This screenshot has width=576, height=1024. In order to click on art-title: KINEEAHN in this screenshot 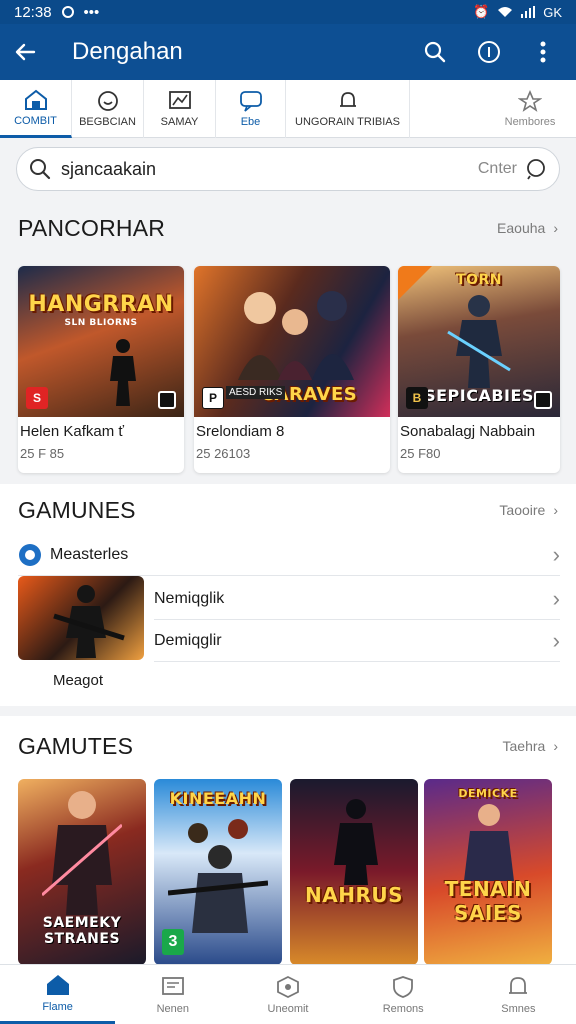, I will do `click(218, 798)`.